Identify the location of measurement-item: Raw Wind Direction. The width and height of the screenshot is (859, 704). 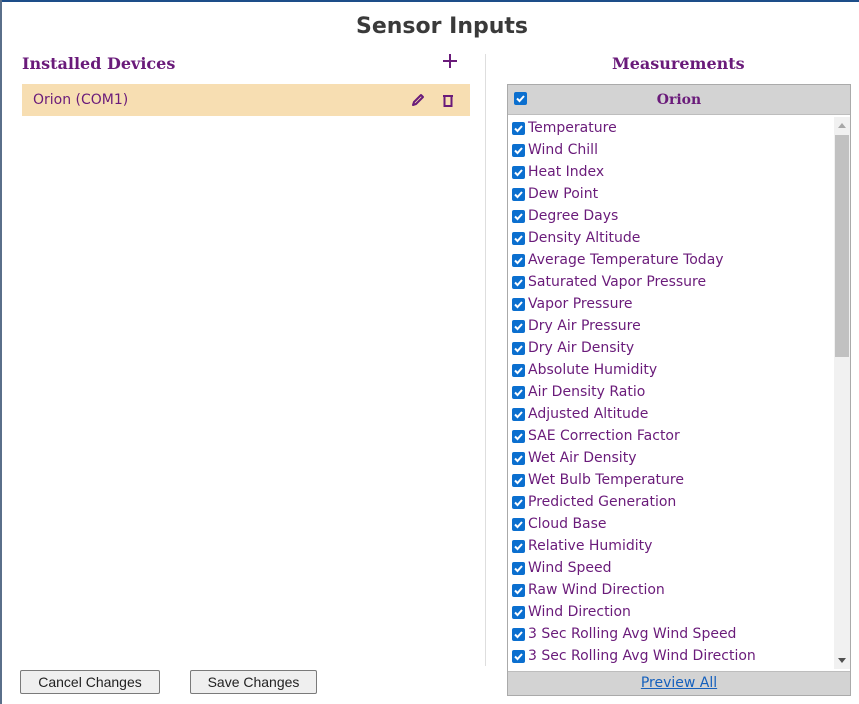
(673, 590).